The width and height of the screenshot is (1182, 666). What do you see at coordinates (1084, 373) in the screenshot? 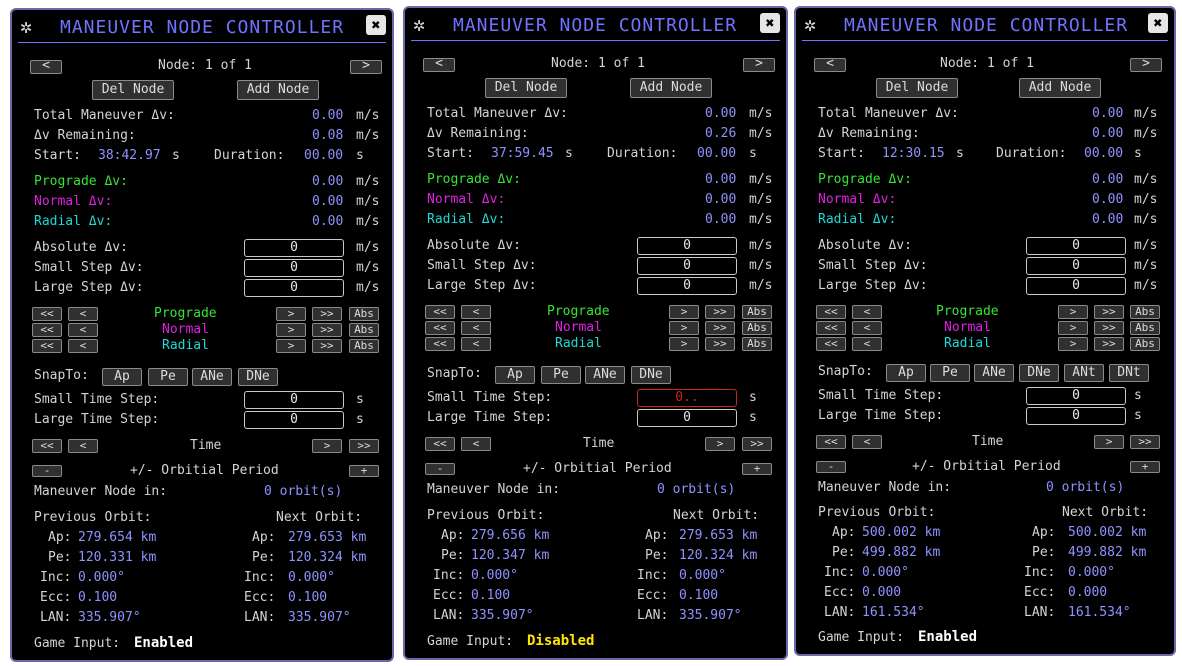
I see `snap-ant-button: ANt` at bounding box center [1084, 373].